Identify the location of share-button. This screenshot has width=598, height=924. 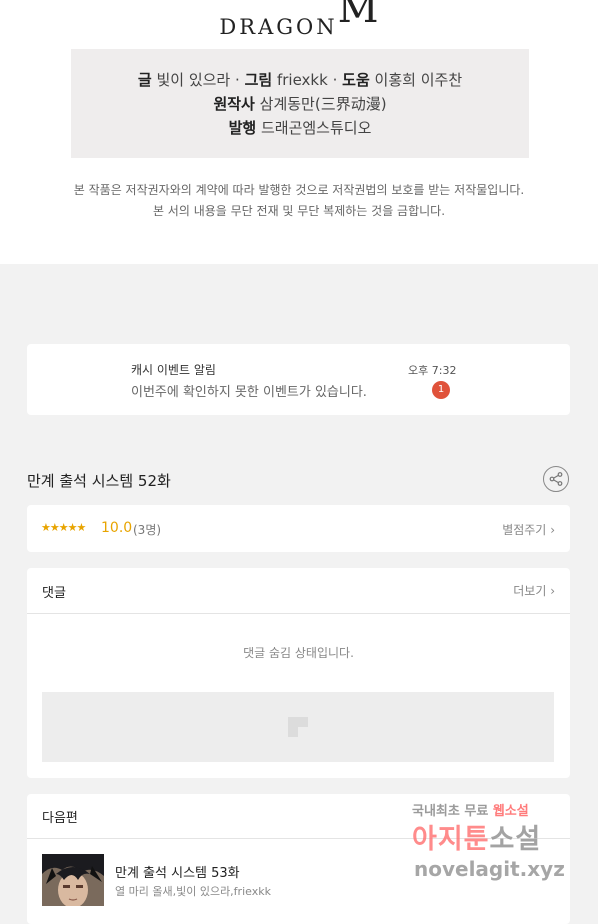
(556, 479).